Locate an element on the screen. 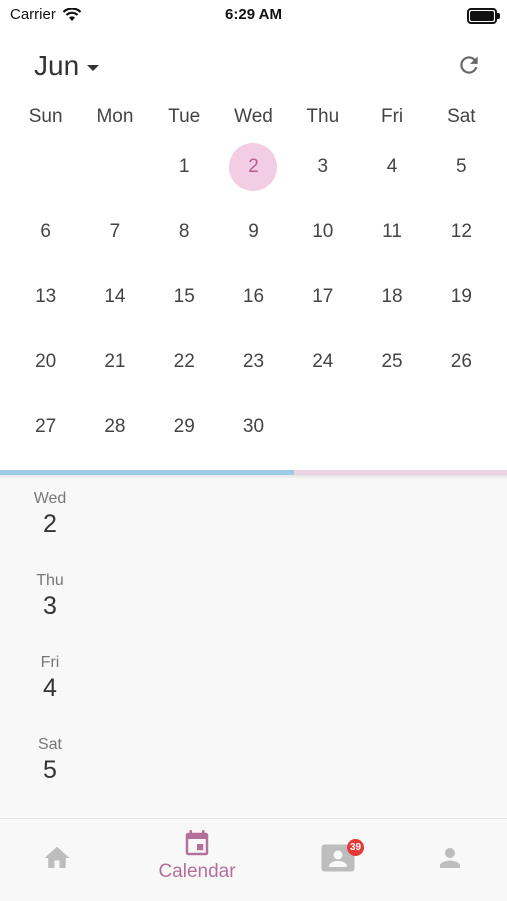 The width and height of the screenshot is (507, 901). agenda-day-number: 4 is located at coordinates (50, 688).